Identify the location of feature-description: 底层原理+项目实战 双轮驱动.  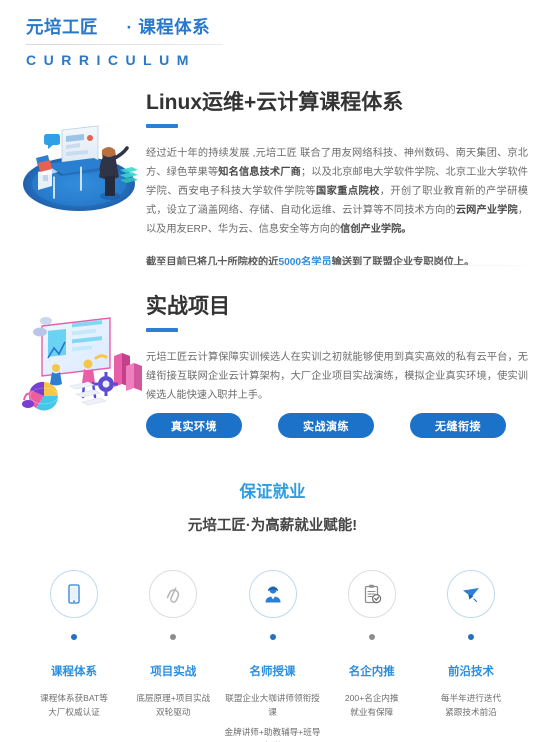
(173, 705).